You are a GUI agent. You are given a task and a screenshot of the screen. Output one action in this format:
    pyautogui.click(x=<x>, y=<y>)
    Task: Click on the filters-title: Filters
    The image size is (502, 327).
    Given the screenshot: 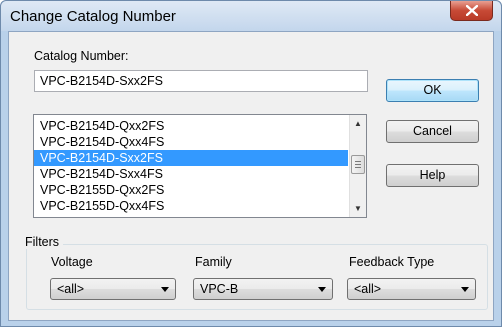 What is the action you would take?
    pyautogui.click(x=42, y=242)
    